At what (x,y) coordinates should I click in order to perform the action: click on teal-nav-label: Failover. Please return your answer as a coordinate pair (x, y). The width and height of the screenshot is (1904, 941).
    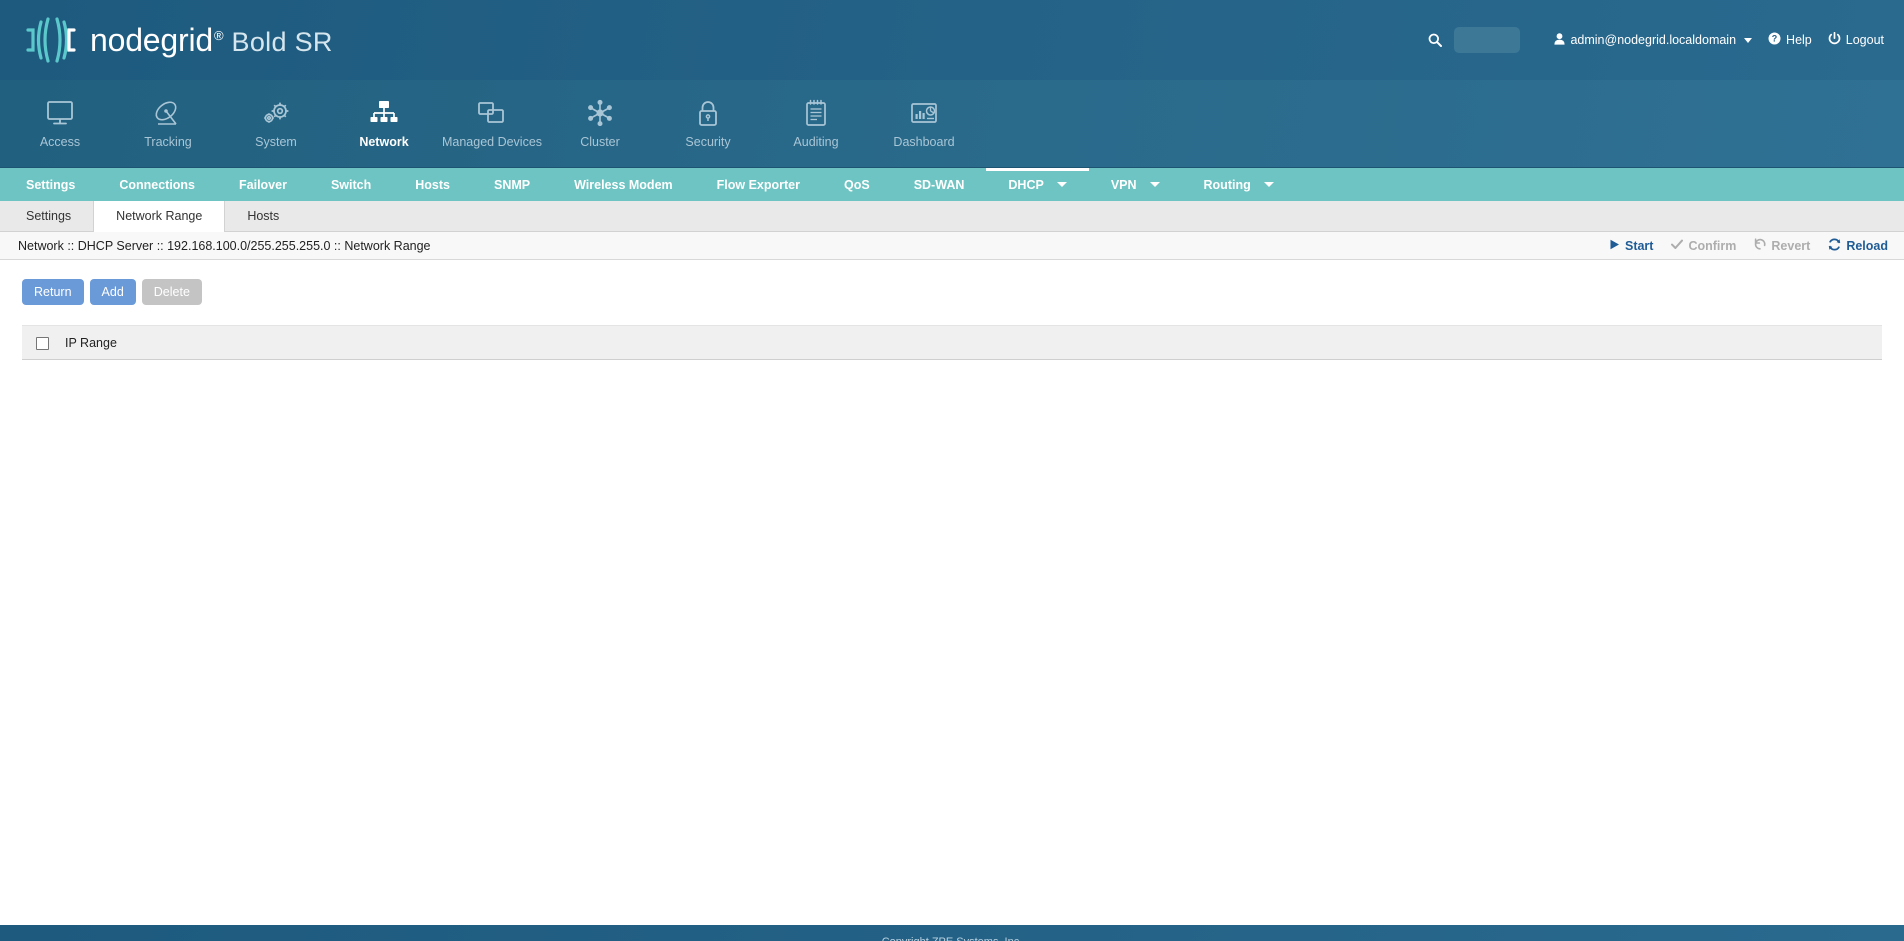
    Looking at the image, I should click on (263, 184).